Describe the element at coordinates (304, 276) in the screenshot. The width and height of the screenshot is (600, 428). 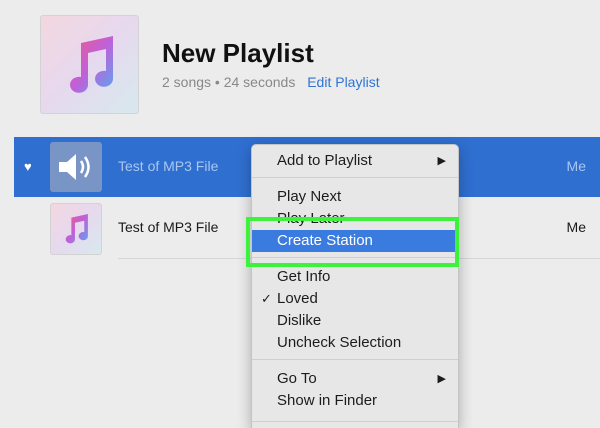
I see `menu-item-label: Get Info` at that location.